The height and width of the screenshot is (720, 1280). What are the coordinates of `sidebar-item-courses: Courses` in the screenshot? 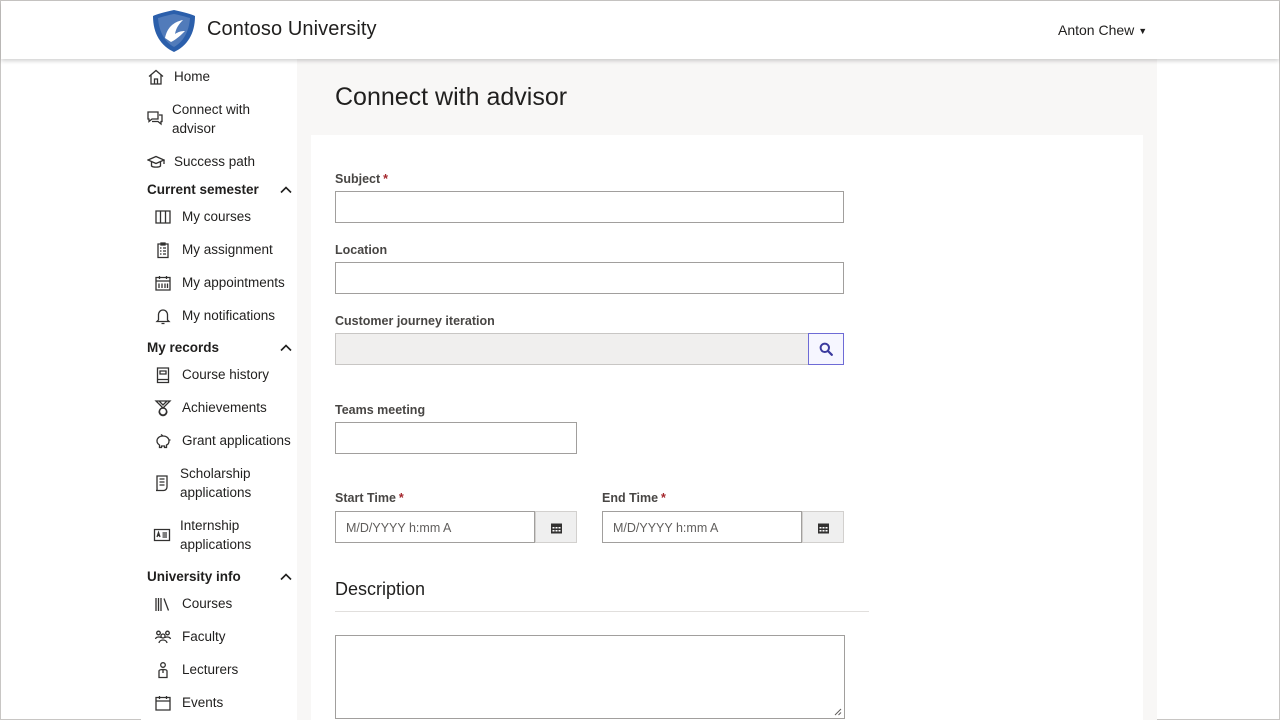 It's located at (186, 604).